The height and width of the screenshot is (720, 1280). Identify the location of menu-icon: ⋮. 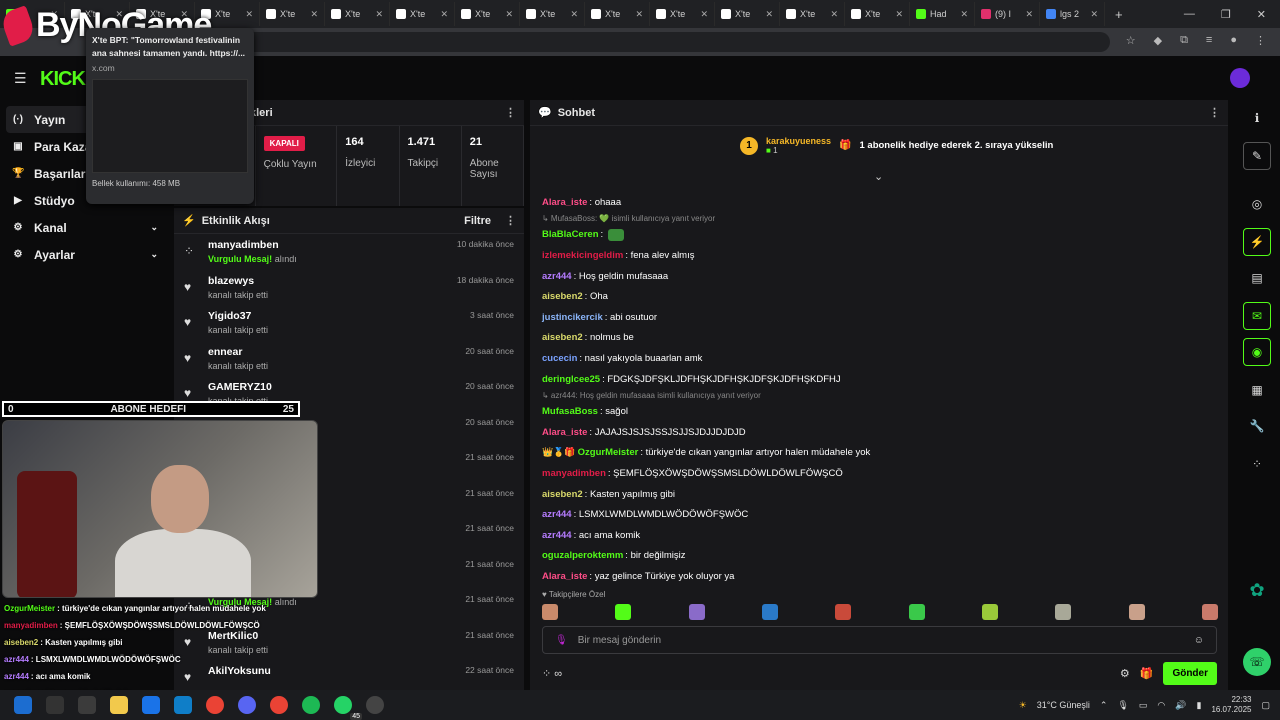
(1260, 40).